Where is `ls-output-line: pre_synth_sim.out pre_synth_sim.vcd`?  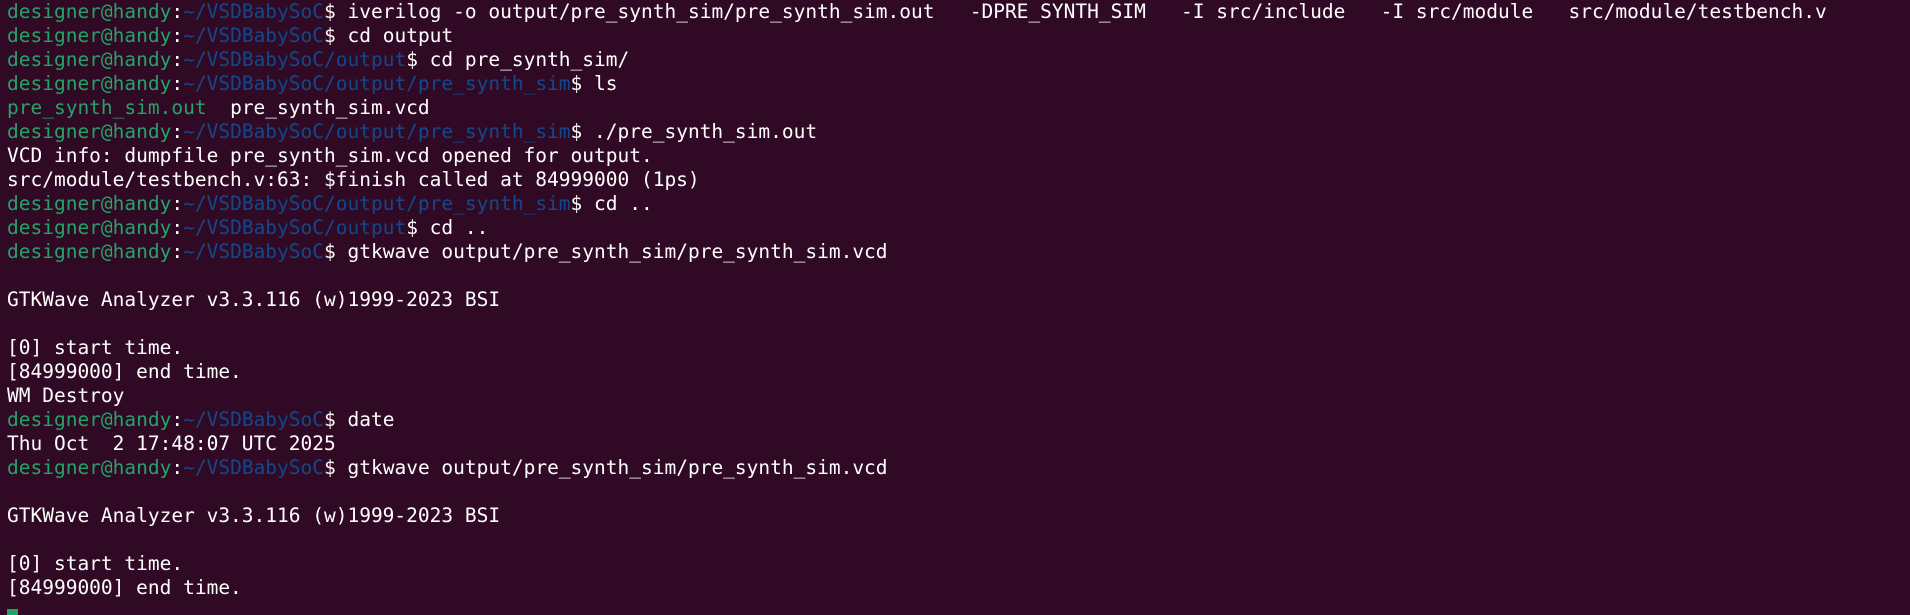 ls-output-line: pre_synth_sim.out pre_synth_sim.vcd is located at coordinates (958, 108).